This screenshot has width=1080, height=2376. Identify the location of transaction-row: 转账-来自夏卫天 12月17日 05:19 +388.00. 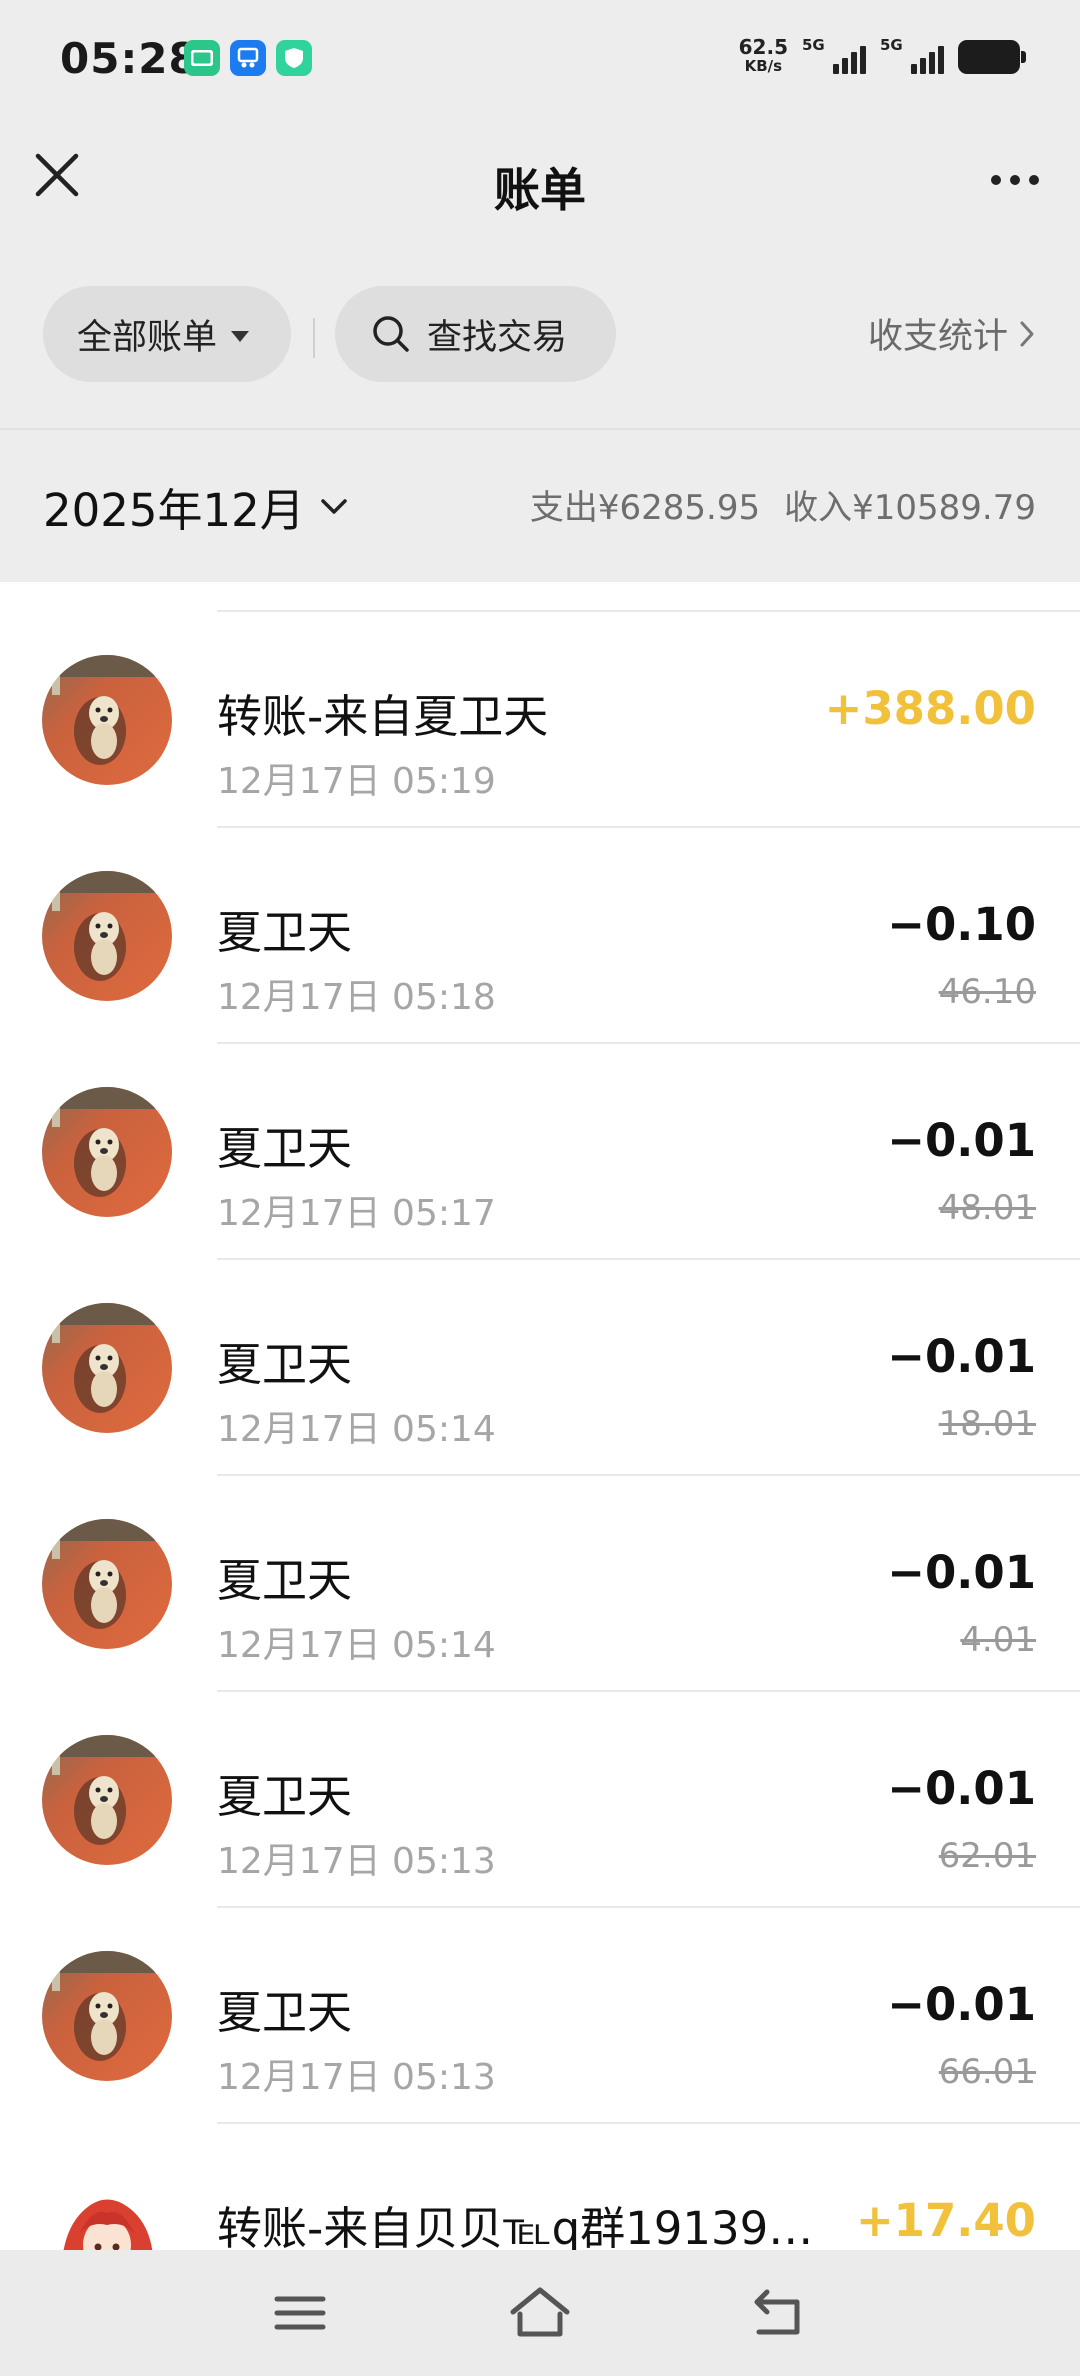
(540, 720).